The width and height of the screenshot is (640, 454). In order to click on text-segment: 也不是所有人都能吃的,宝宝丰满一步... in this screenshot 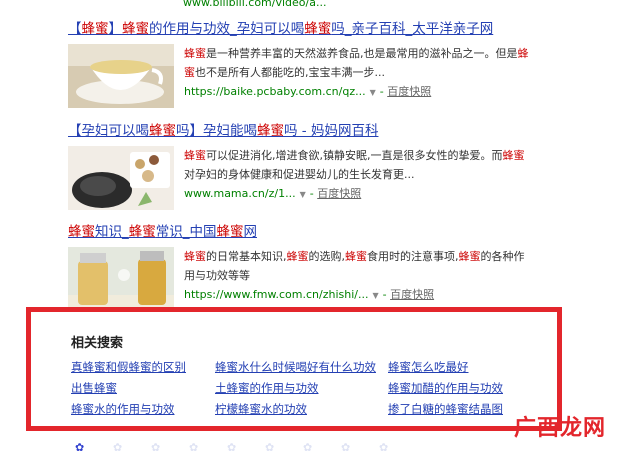, I will do `click(290, 72)`.